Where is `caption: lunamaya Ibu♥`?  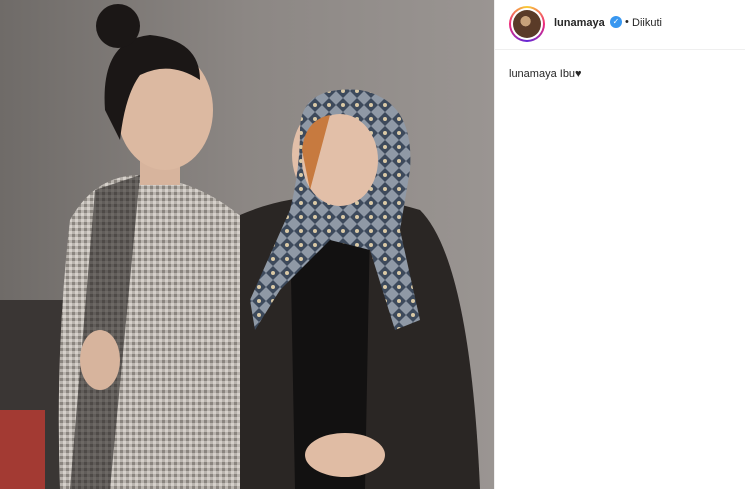 caption: lunamaya Ibu♥ is located at coordinates (545, 74).